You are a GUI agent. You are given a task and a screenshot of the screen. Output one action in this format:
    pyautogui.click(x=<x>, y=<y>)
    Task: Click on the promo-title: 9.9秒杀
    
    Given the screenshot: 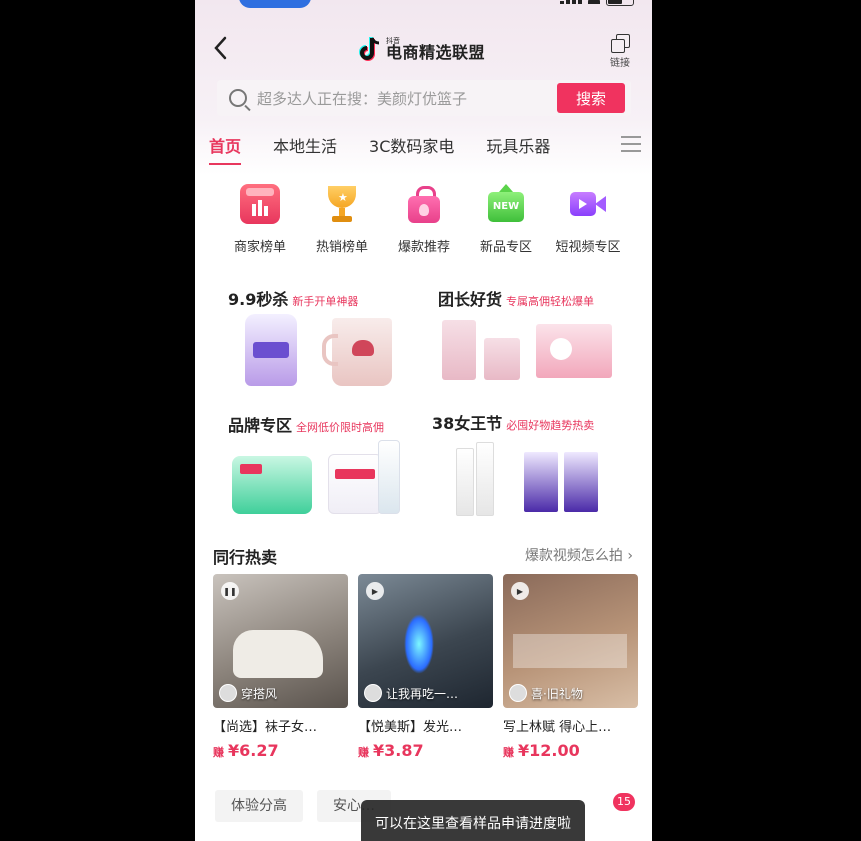 What is the action you would take?
    pyautogui.click(x=258, y=299)
    